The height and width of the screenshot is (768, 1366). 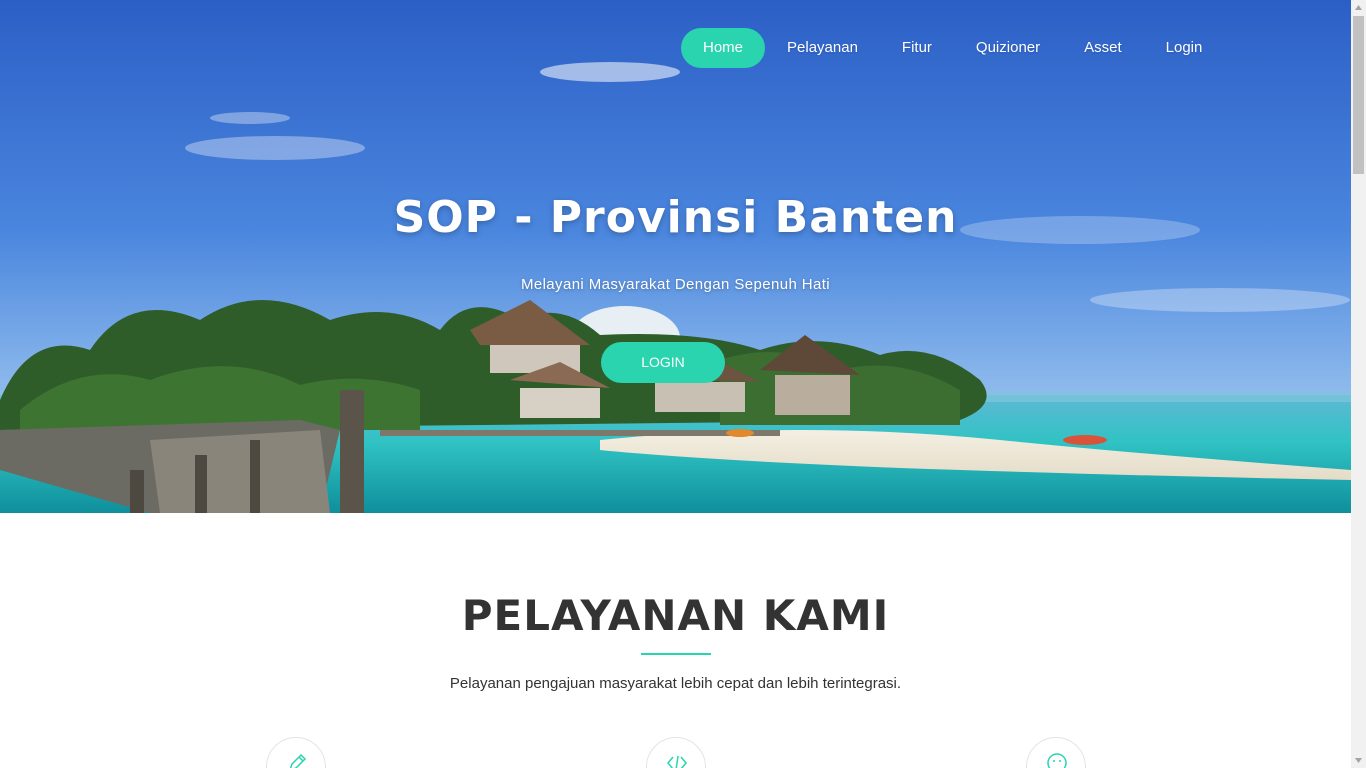 What do you see at coordinates (1358, 7) in the screenshot?
I see `scroll-up-arrow-icon` at bounding box center [1358, 7].